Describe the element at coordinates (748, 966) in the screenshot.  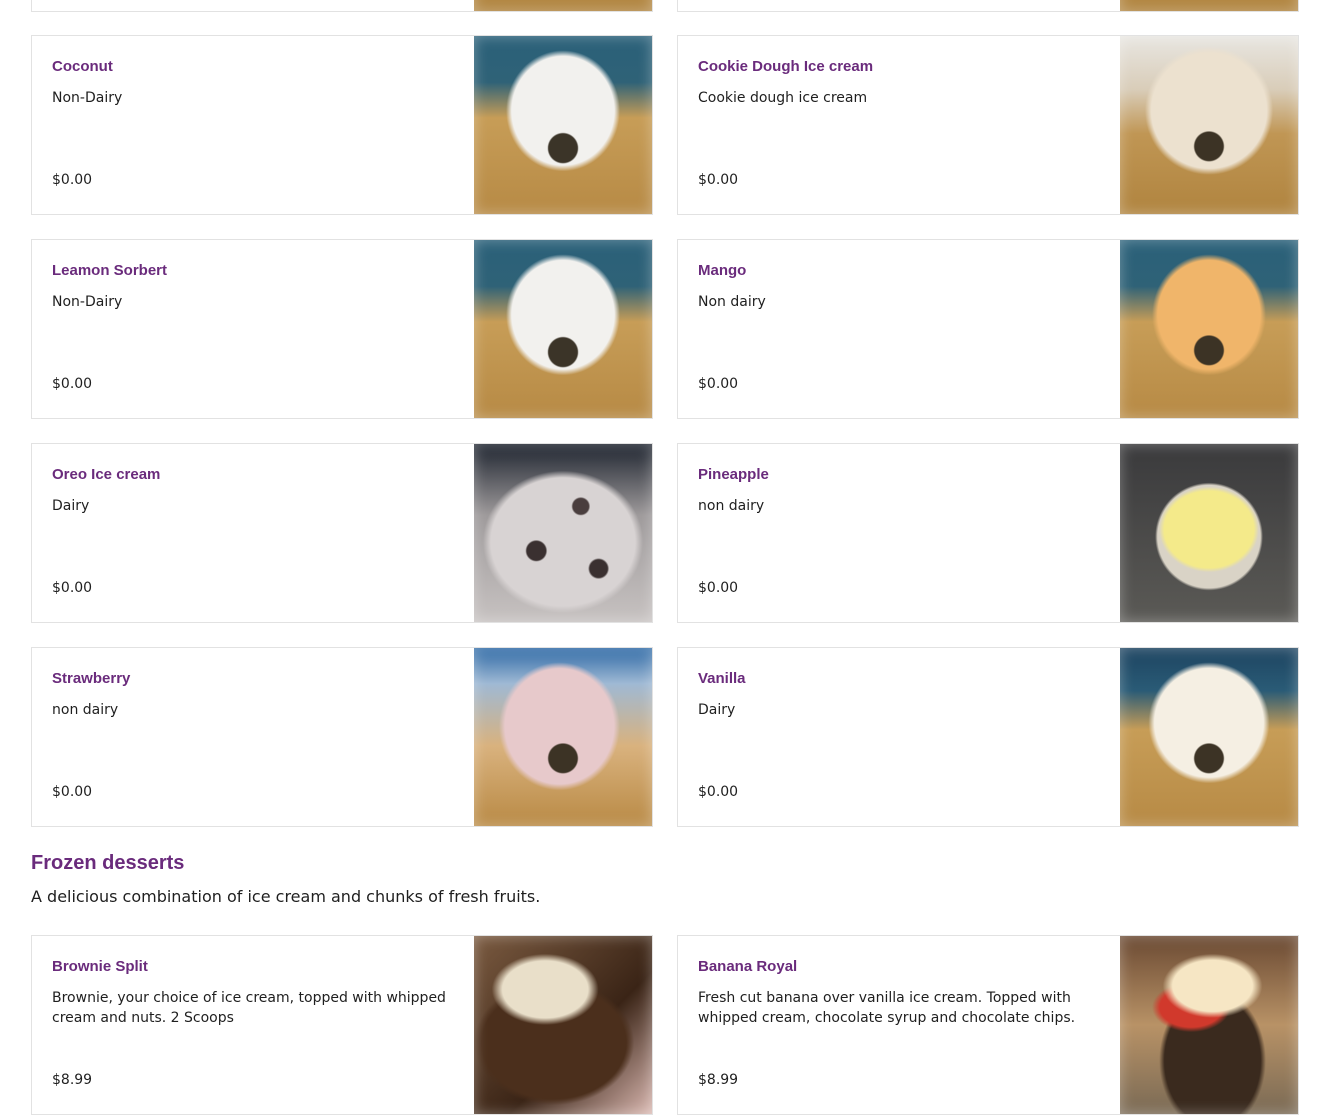
I see `item-name: Banana Royal` at that location.